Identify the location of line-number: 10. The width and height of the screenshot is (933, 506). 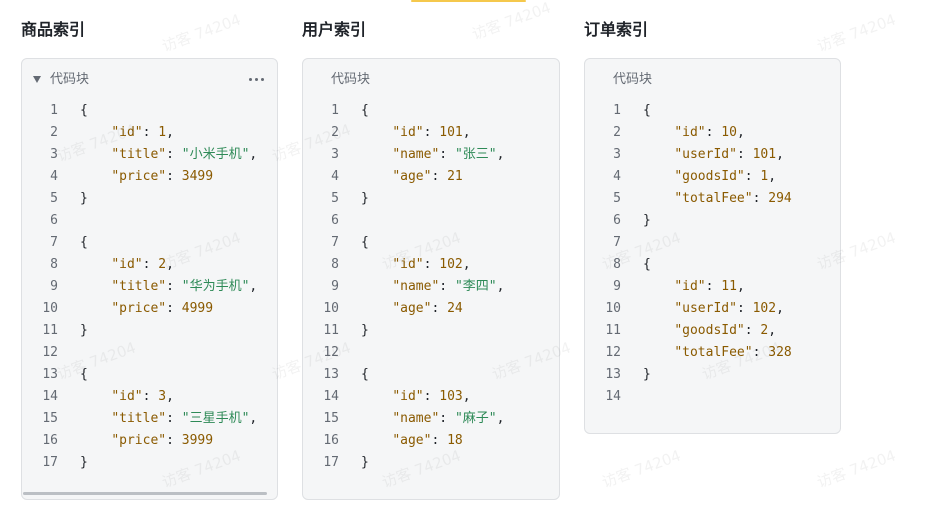
(50, 308).